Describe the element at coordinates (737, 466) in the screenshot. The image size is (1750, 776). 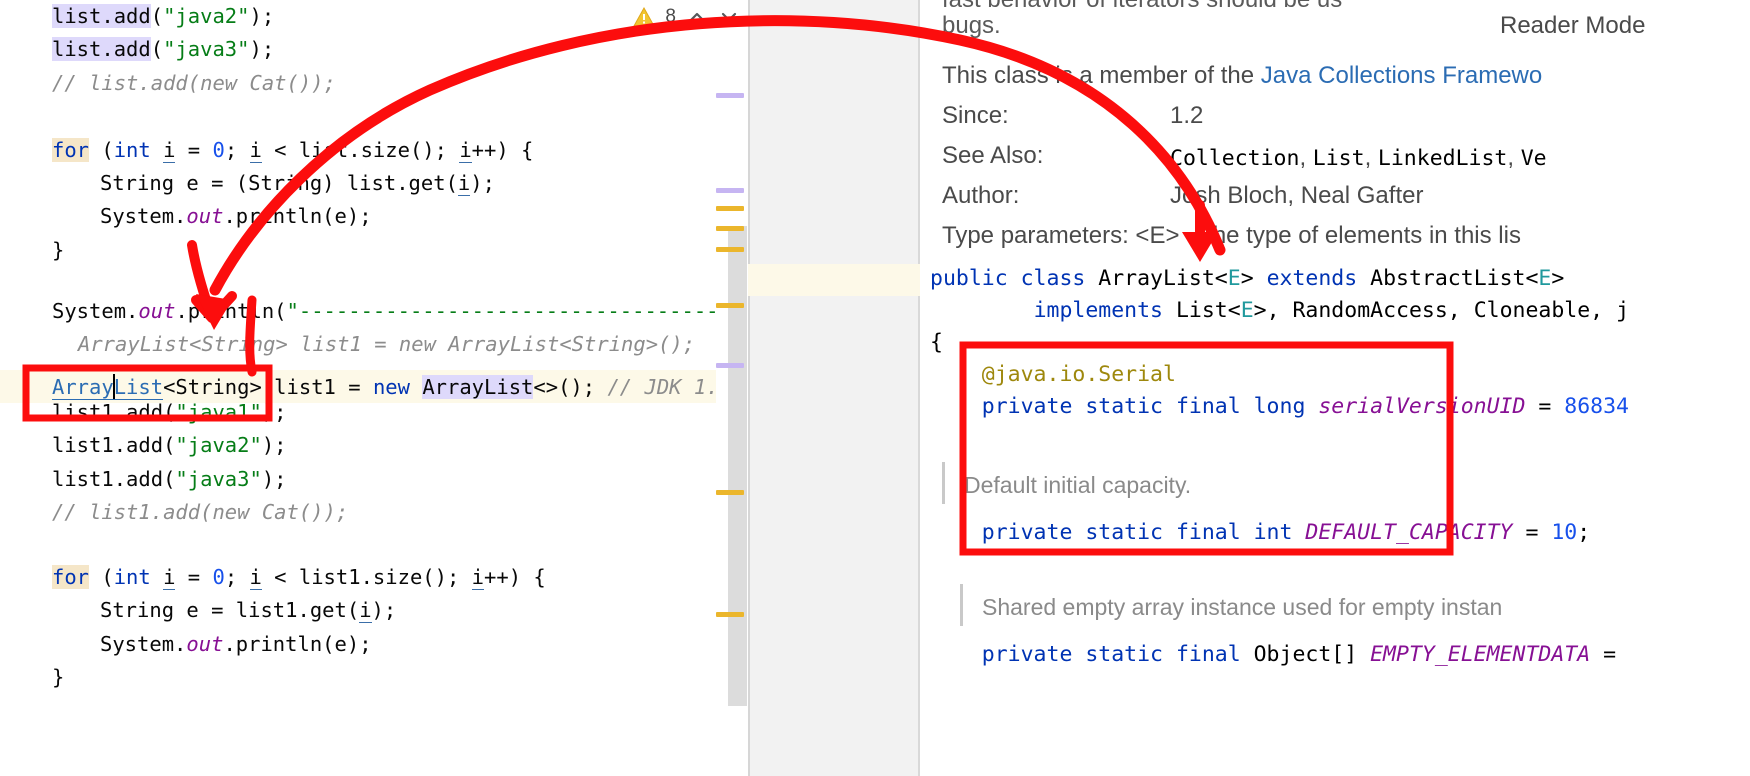
I see `editor-scrollbar-thumb` at that location.